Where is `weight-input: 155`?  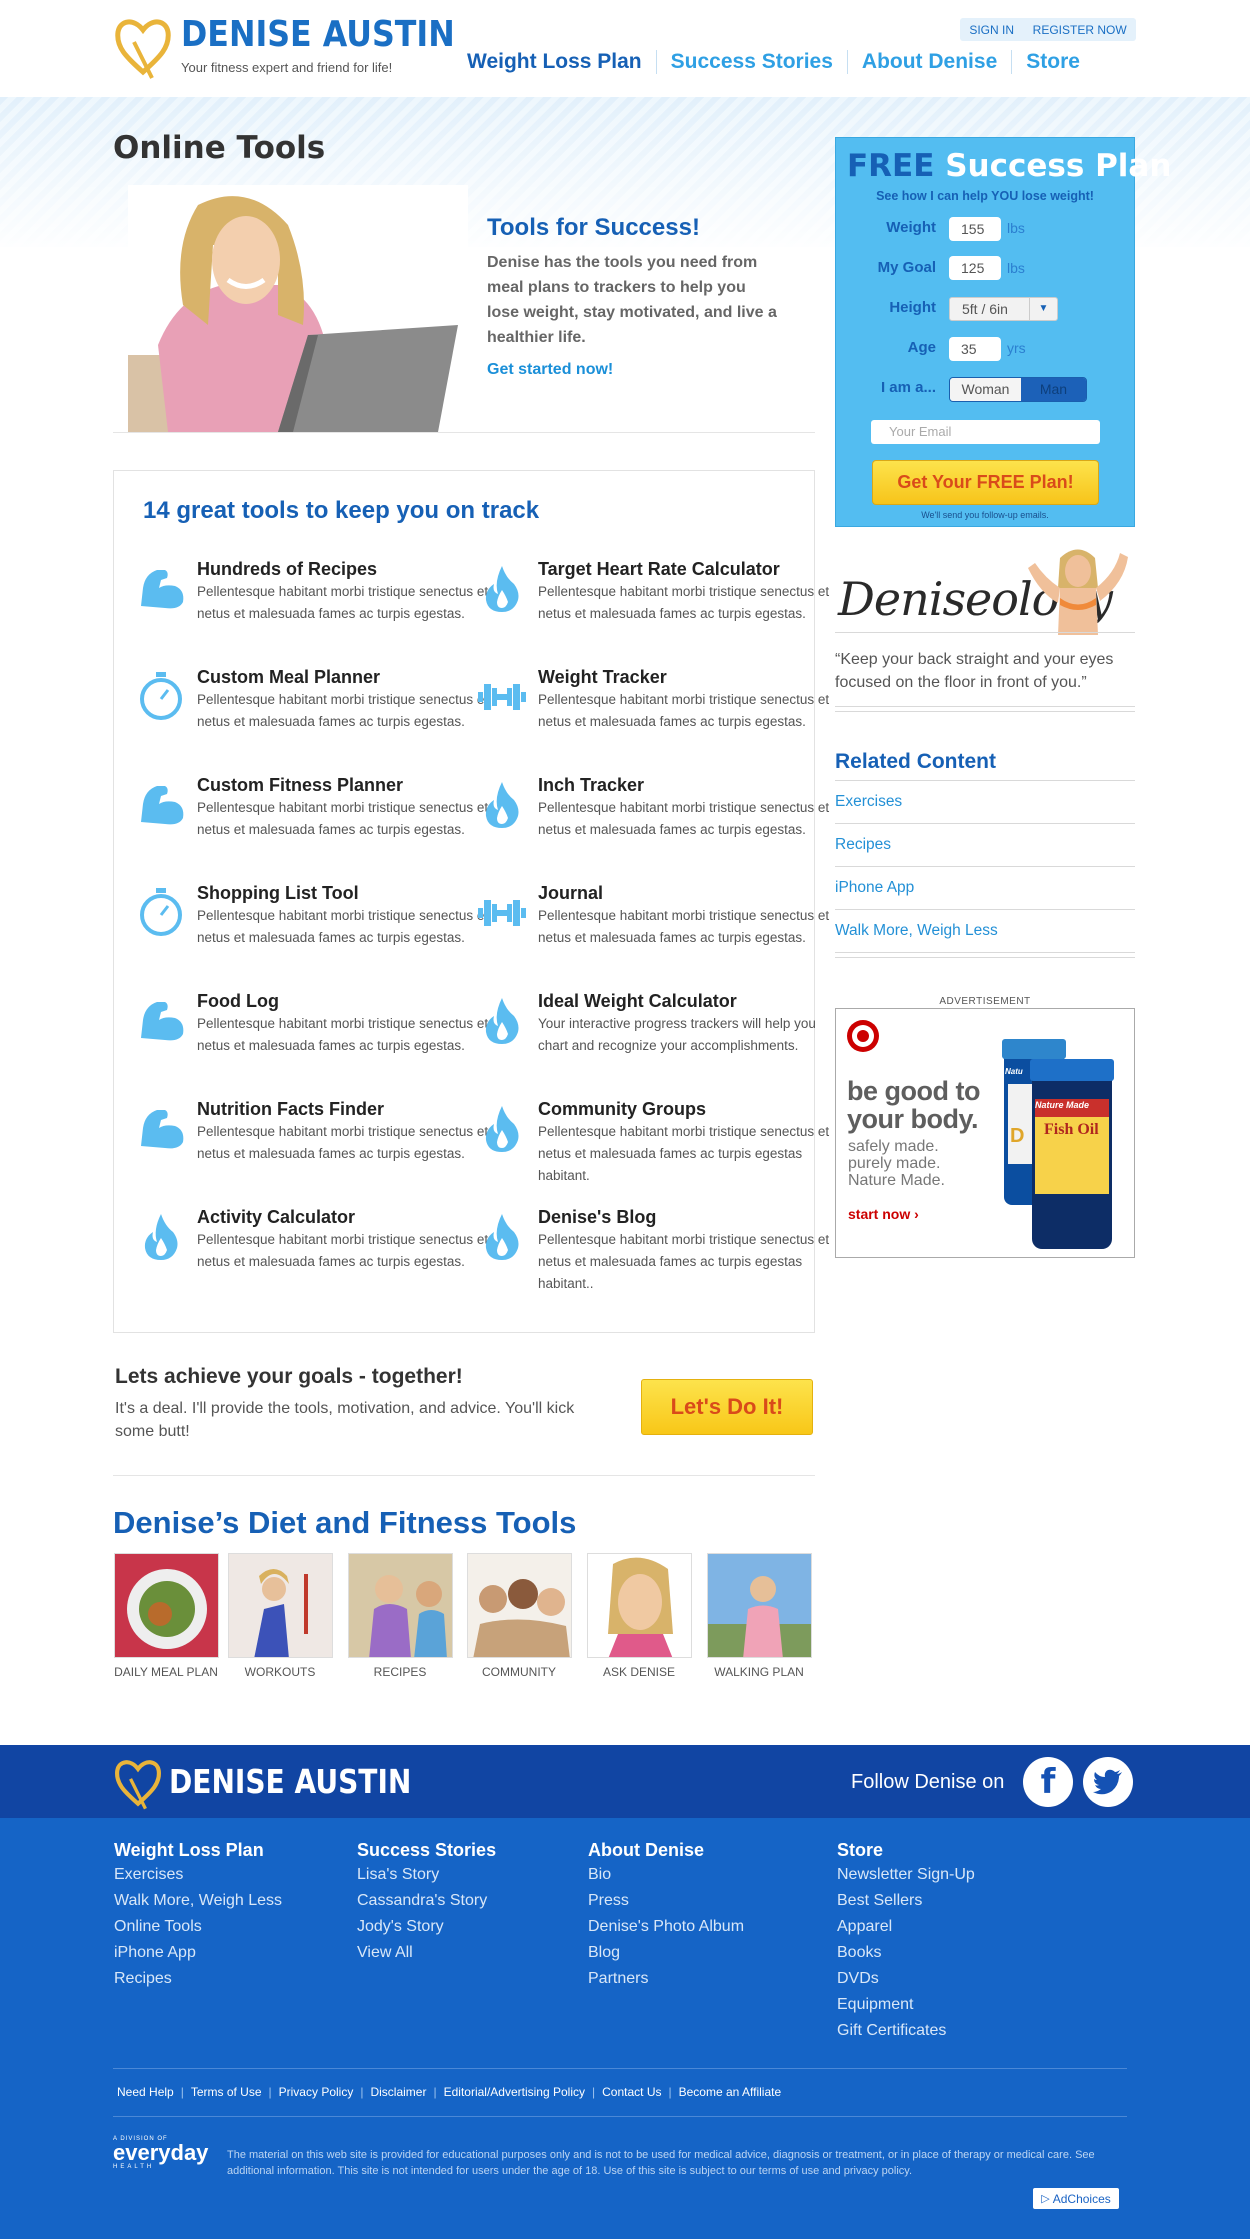
weight-input: 155 is located at coordinates (975, 229).